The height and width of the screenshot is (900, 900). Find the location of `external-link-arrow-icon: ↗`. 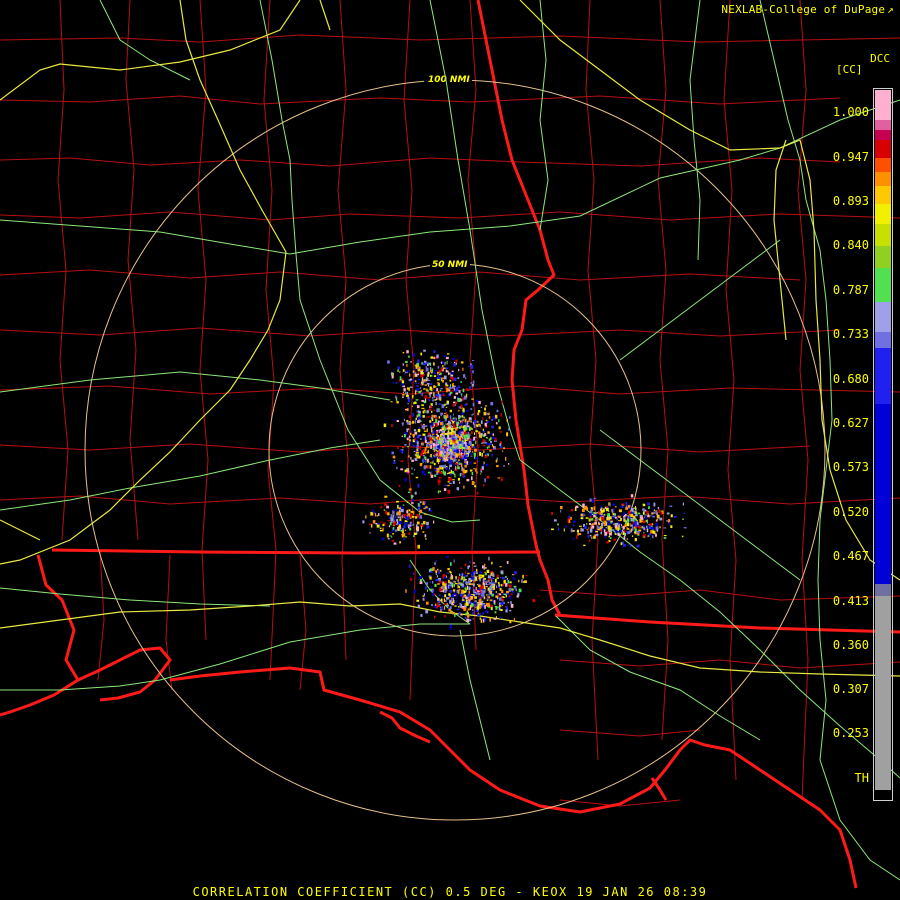

external-link-arrow-icon: ↗ is located at coordinates (890, 9).